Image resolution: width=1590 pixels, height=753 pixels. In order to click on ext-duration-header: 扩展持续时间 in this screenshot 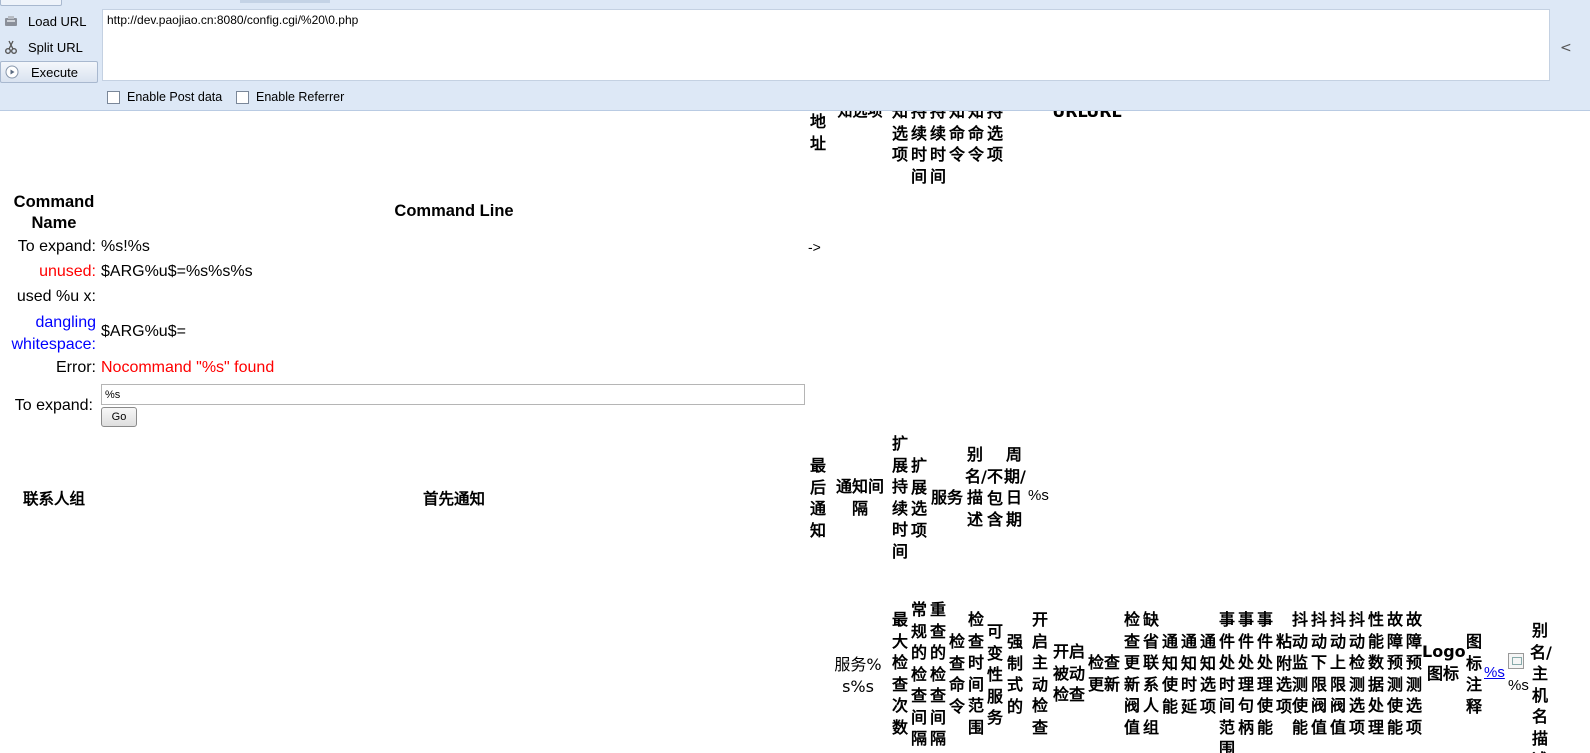, I will do `click(899, 497)`.